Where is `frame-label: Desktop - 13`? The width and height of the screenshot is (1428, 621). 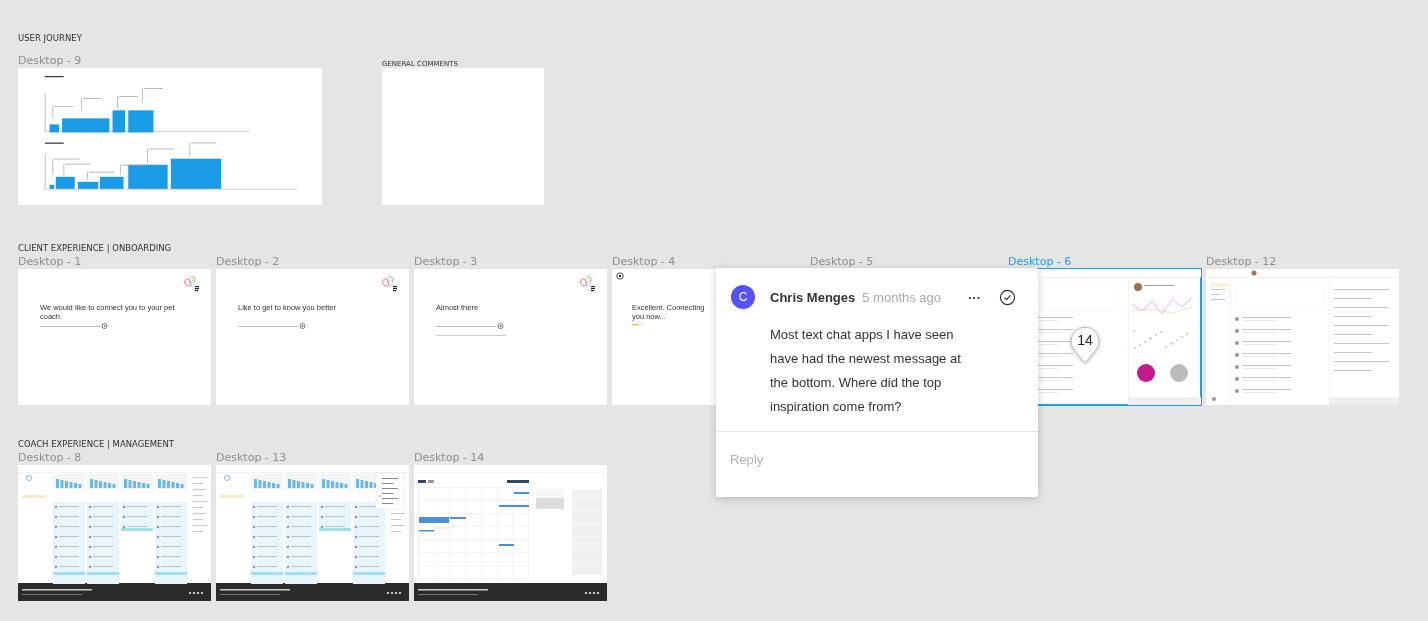
frame-label: Desktop - 13 is located at coordinates (251, 457).